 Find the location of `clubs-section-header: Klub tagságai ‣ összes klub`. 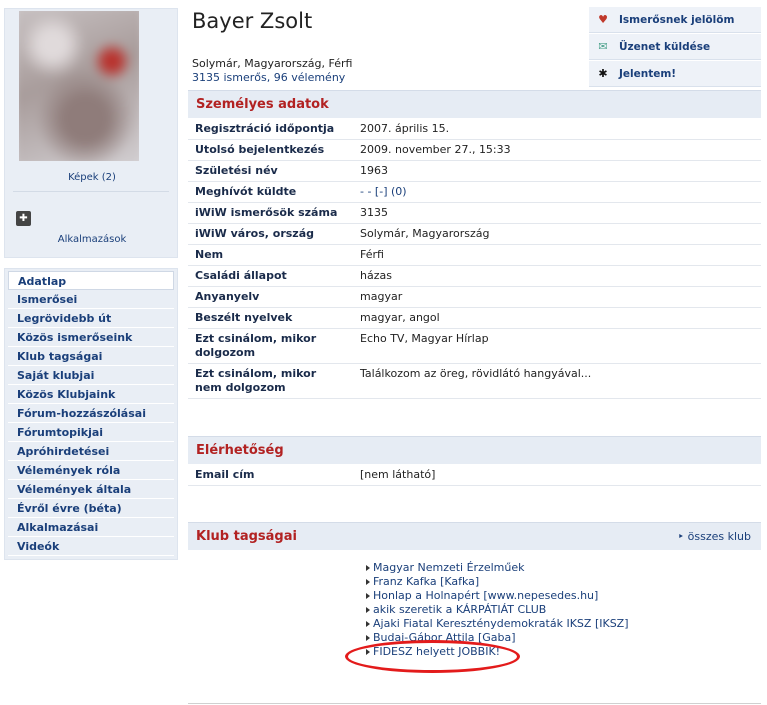

clubs-section-header: Klub tagságai ‣ összes klub is located at coordinates (474, 536).